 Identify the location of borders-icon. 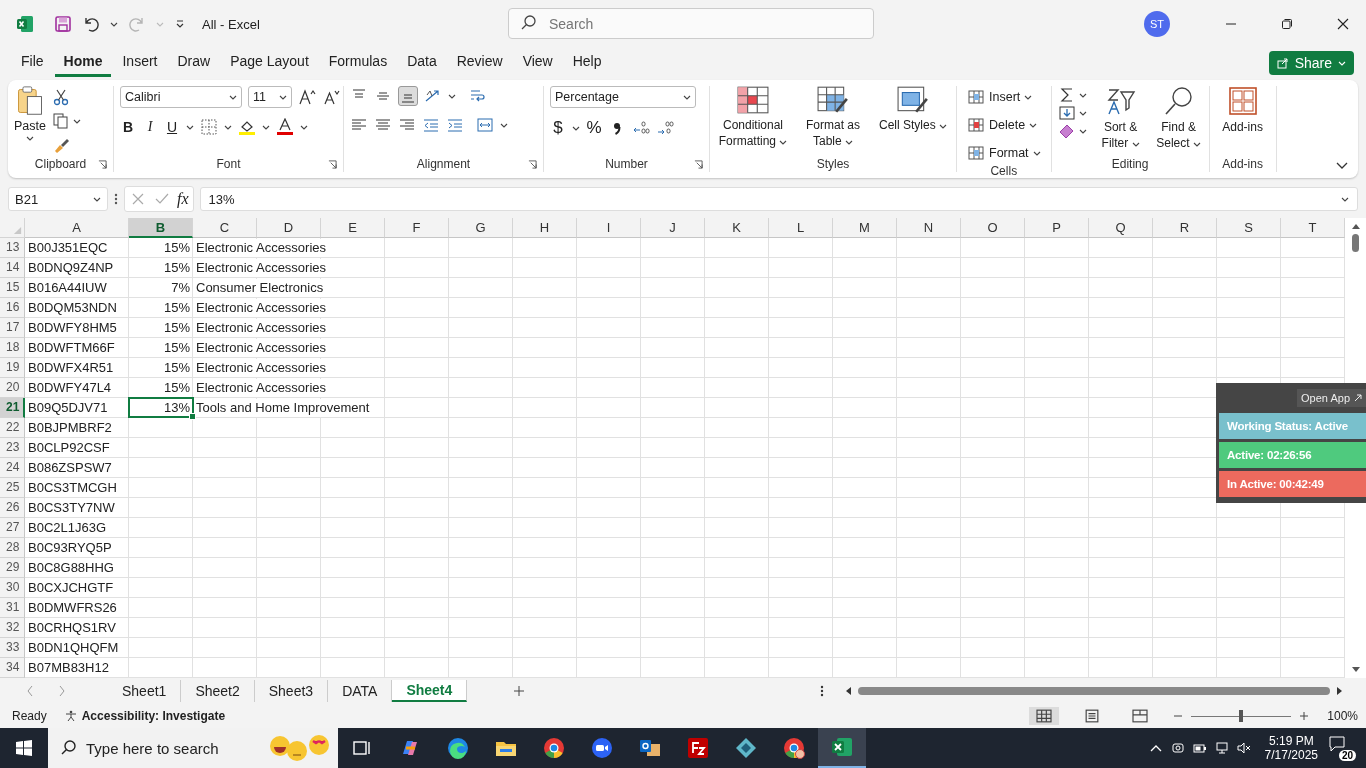
(209, 127).